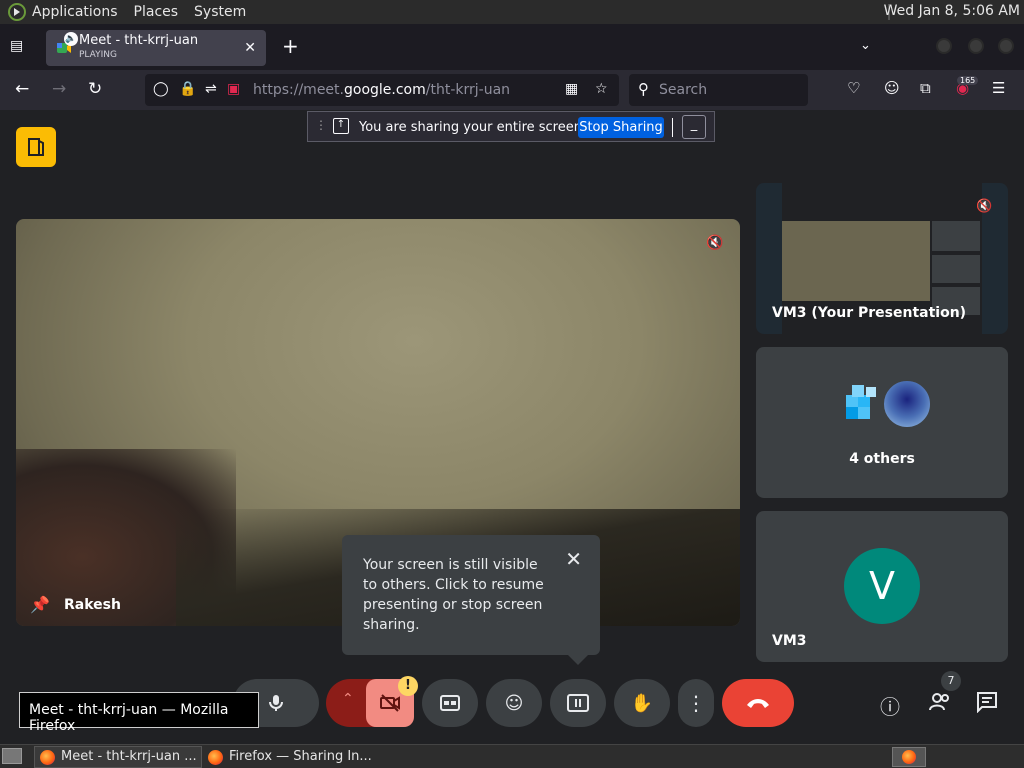 This screenshot has width=1024, height=768. I want to click on hand-icon: ✋, so click(642, 703).